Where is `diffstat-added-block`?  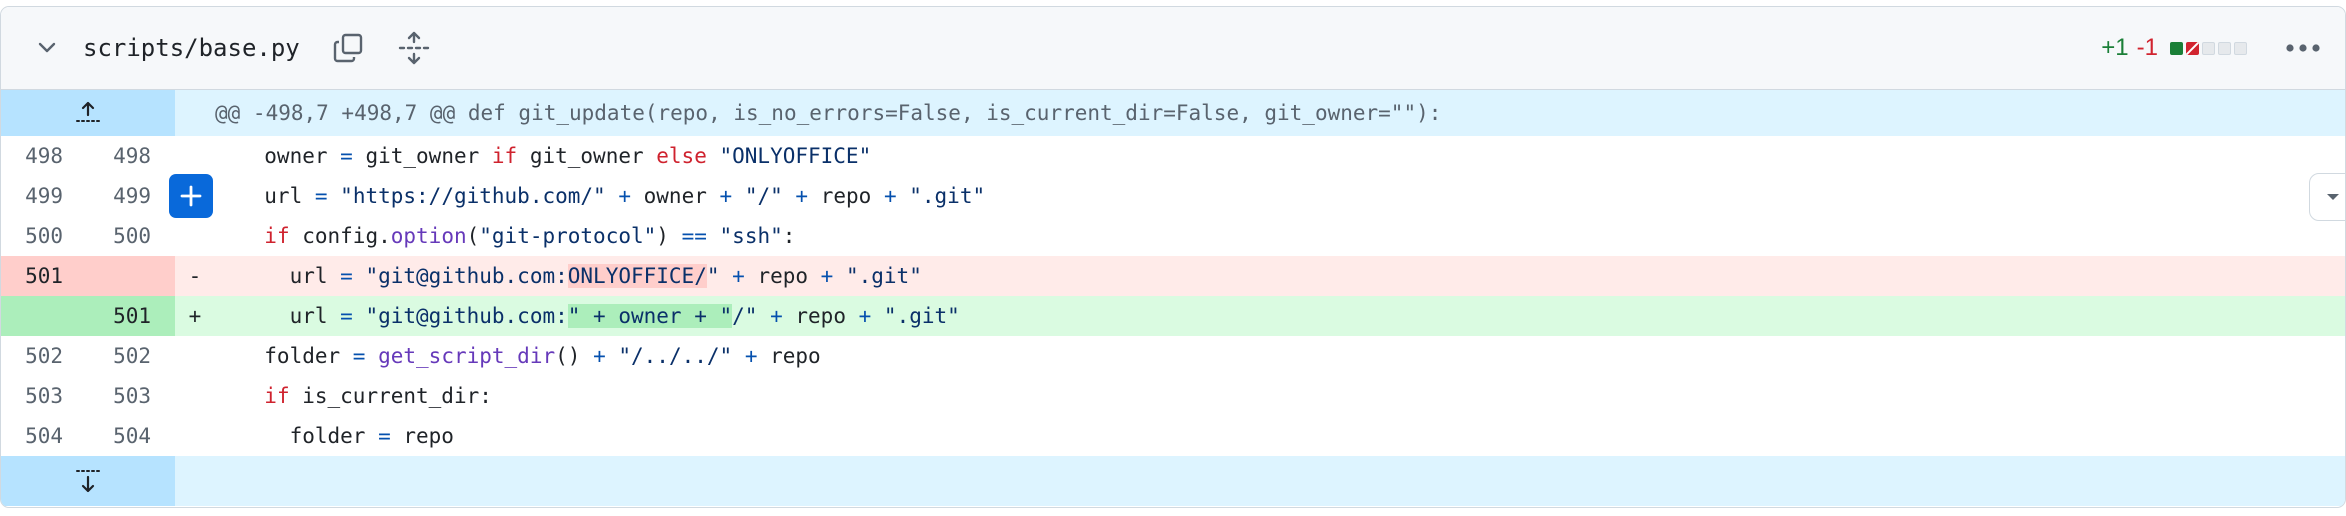
diffstat-added-block is located at coordinates (2176, 48).